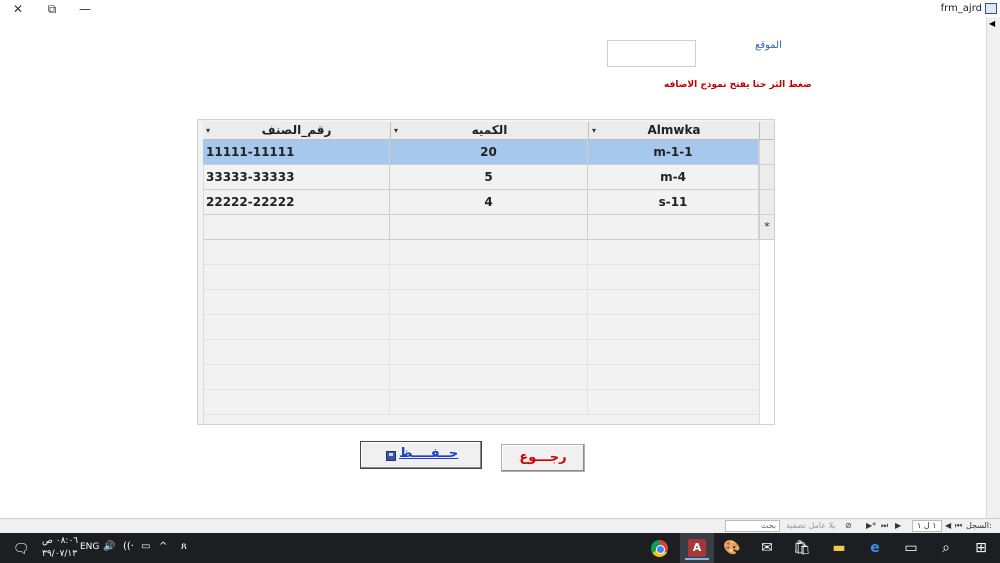 The width and height of the screenshot is (1000, 563). I want to click on last-record-icon: ⏭, so click(884, 526).